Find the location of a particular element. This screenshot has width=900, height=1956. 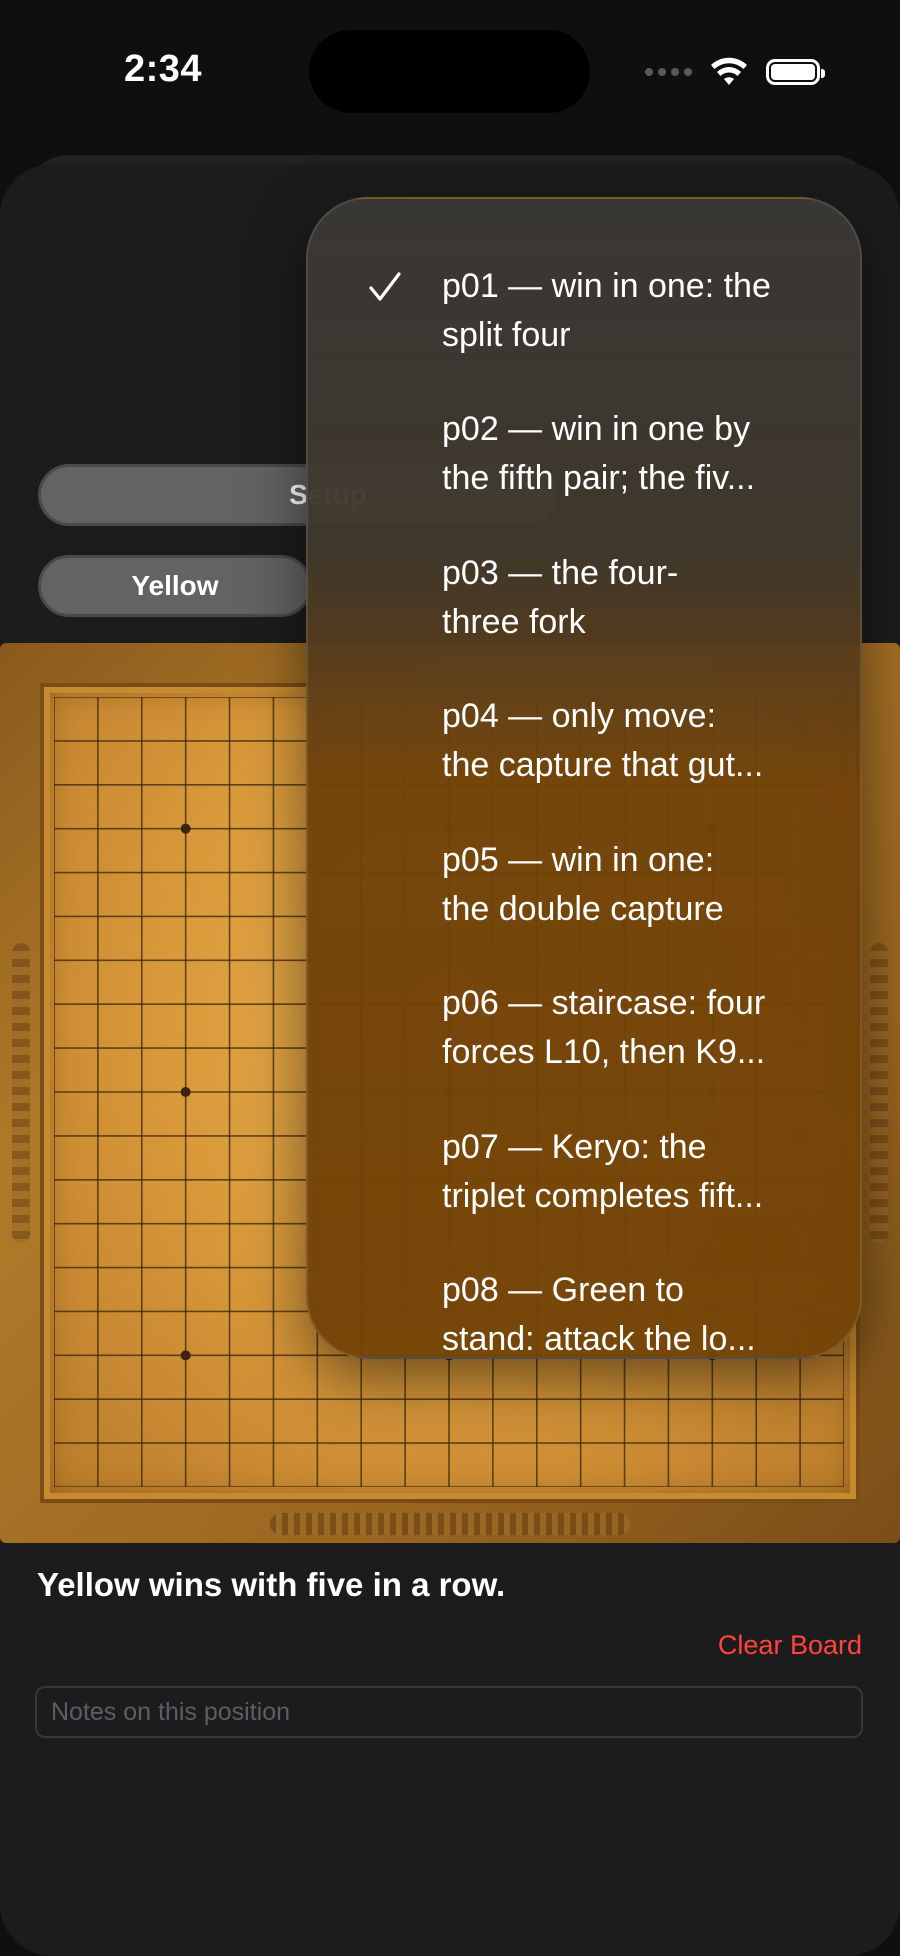

status-time: 2:34 is located at coordinates (163, 69).